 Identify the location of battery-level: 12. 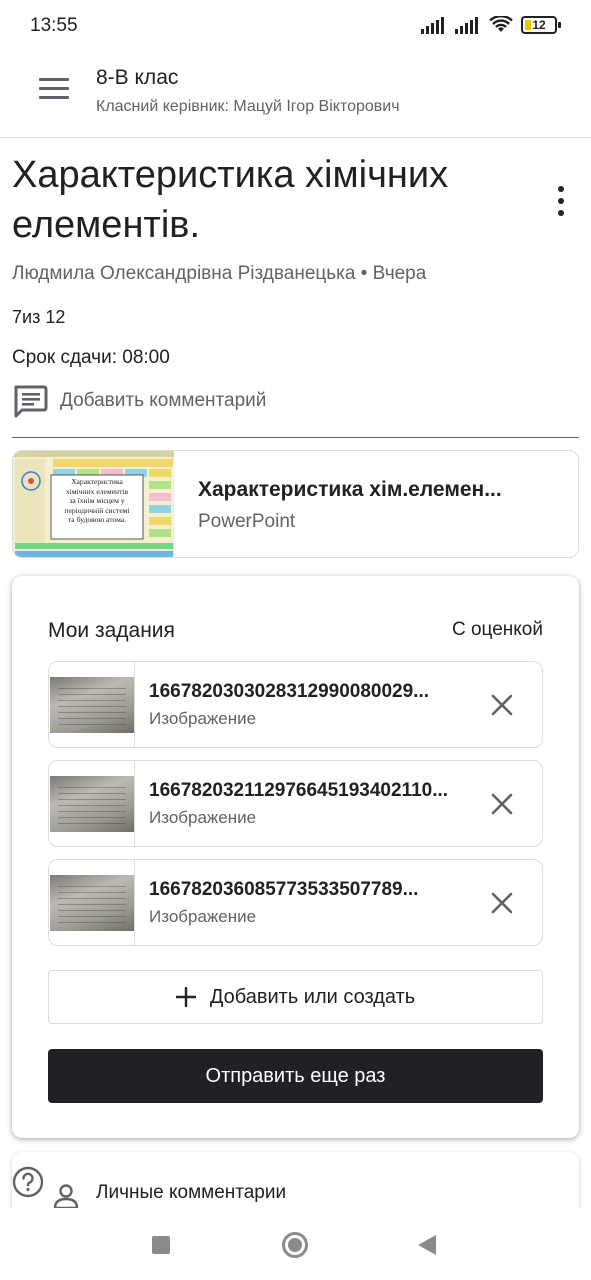
(539, 25).